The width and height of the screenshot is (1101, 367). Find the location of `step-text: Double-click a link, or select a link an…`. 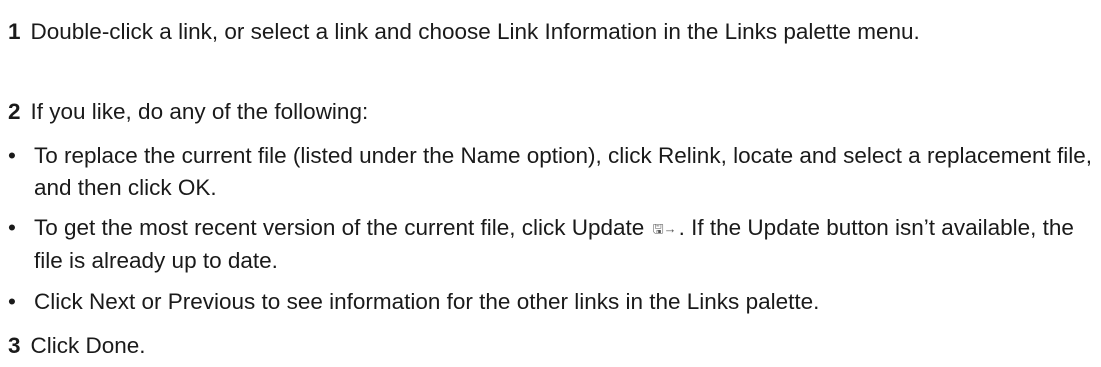

step-text: Double-click a link, or select a link an… is located at coordinates (475, 31).